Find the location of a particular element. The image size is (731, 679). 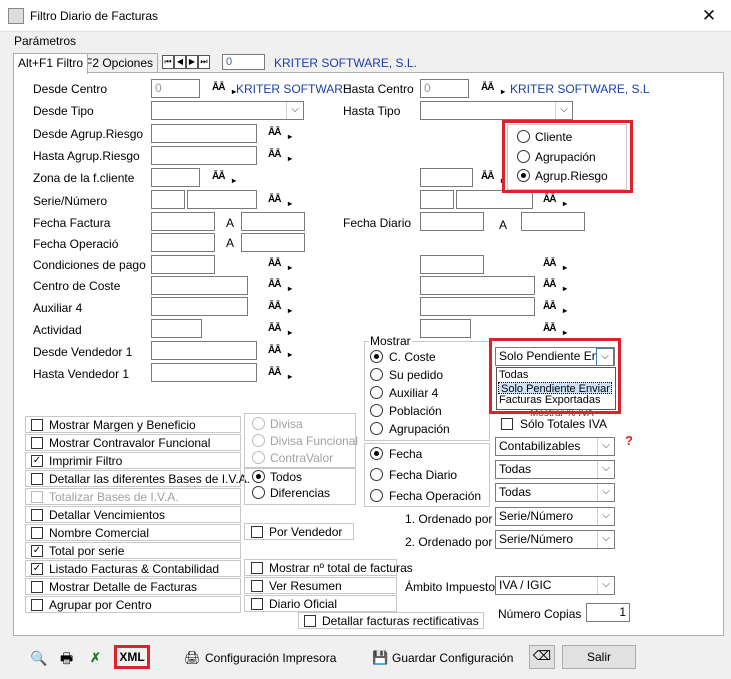

radio-c-coste is located at coordinates (376, 356).